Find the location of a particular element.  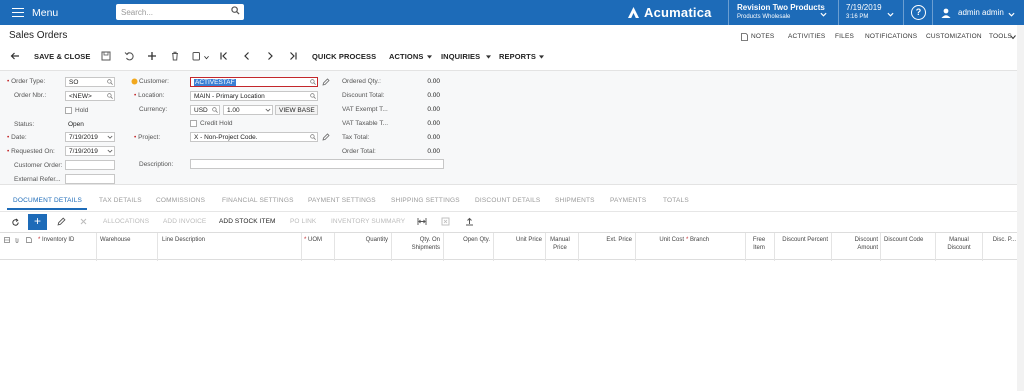

user-menu: admin admin is located at coordinates (972, 12).